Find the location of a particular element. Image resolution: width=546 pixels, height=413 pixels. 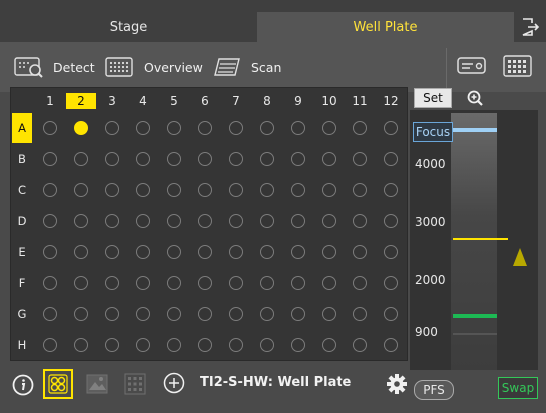

well-D9 is located at coordinates (298, 221).